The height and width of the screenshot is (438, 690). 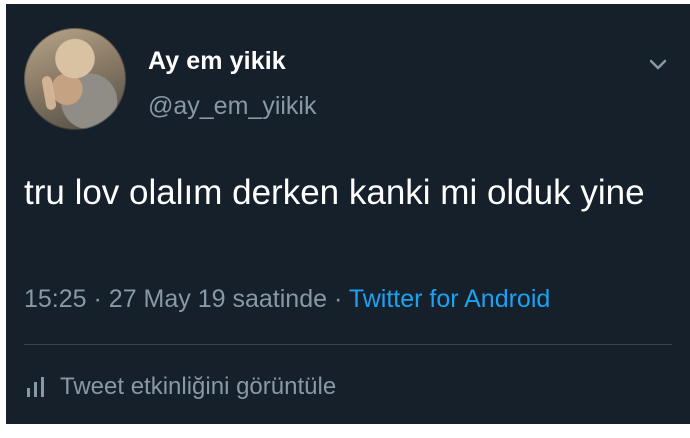 What do you see at coordinates (348, 344) in the screenshot?
I see `divider` at bounding box center [348, 344].